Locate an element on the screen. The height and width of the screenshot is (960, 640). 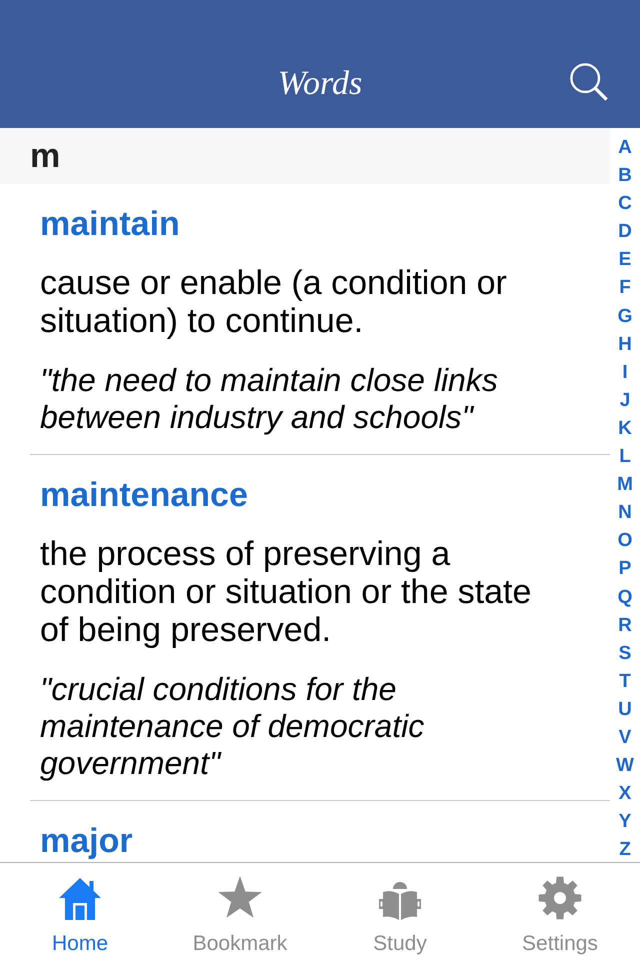
search-icon is located at coordinates (589, 82).